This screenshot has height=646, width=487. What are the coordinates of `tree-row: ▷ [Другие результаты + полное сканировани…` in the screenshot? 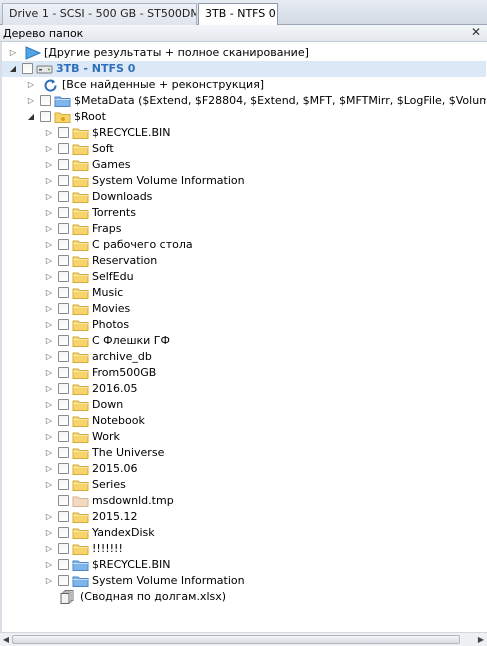 It's located at (244, 53).